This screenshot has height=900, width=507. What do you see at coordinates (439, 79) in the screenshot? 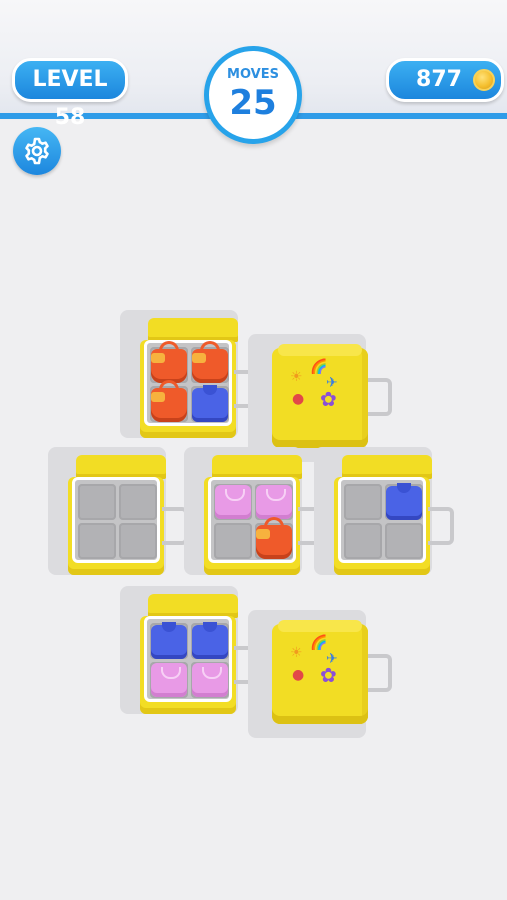
I see `coin-value: 877` at bounding box center [439, 79].